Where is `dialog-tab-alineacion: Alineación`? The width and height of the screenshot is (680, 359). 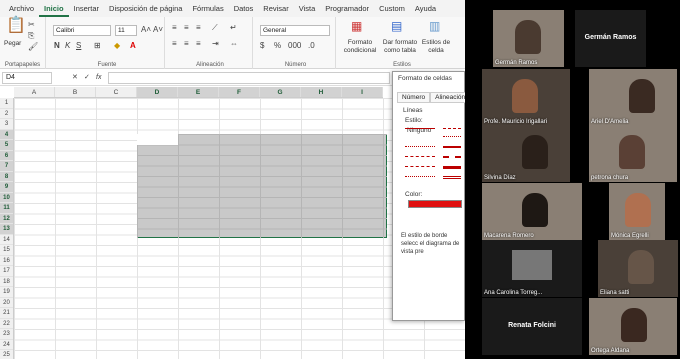
dialog-tab-alineacion: Alineación is located at coordinates (447, 97).